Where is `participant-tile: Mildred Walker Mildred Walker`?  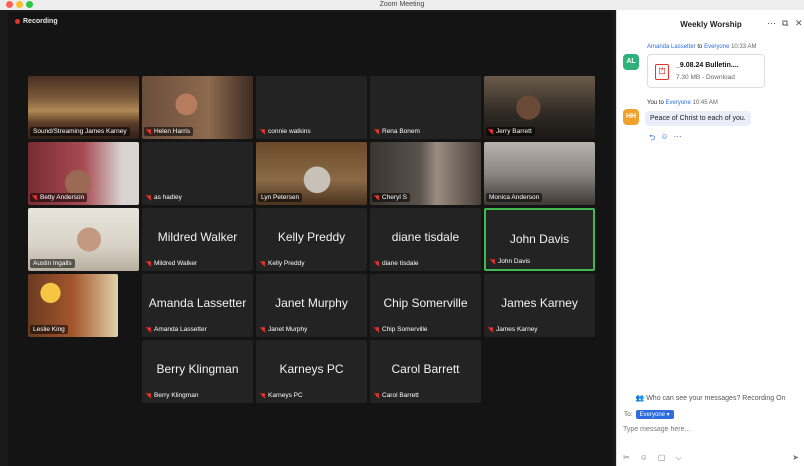 participant-tile: Mildred Walker Mildred Walker is located at coordinates (197, 239).